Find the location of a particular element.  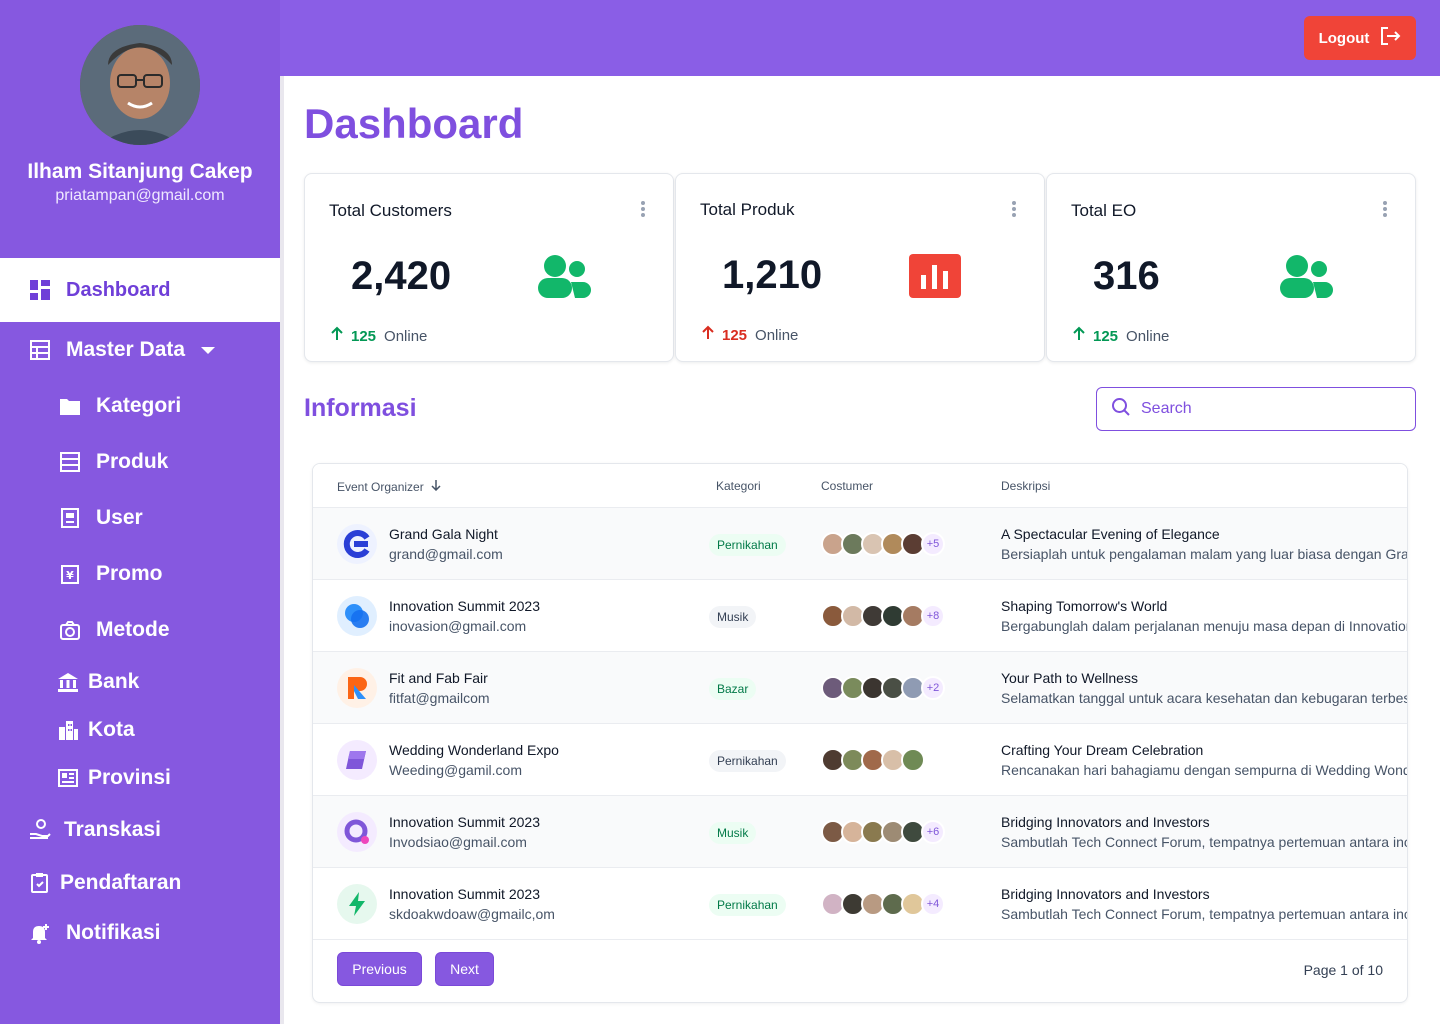

arrow-up-icon is located at coordinates (337, 336).